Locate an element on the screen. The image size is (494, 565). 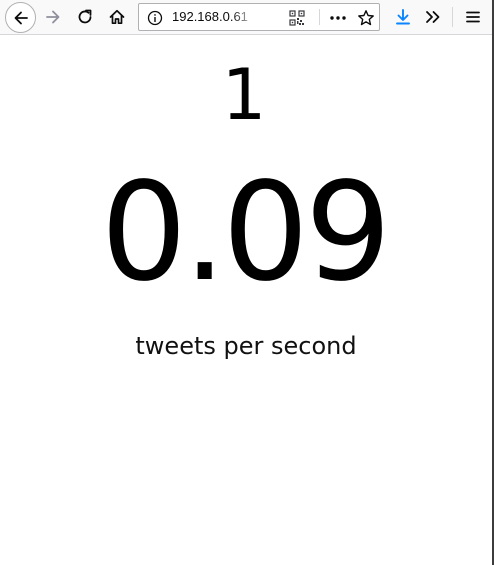
download-icon is located at coordinates (403, 17).